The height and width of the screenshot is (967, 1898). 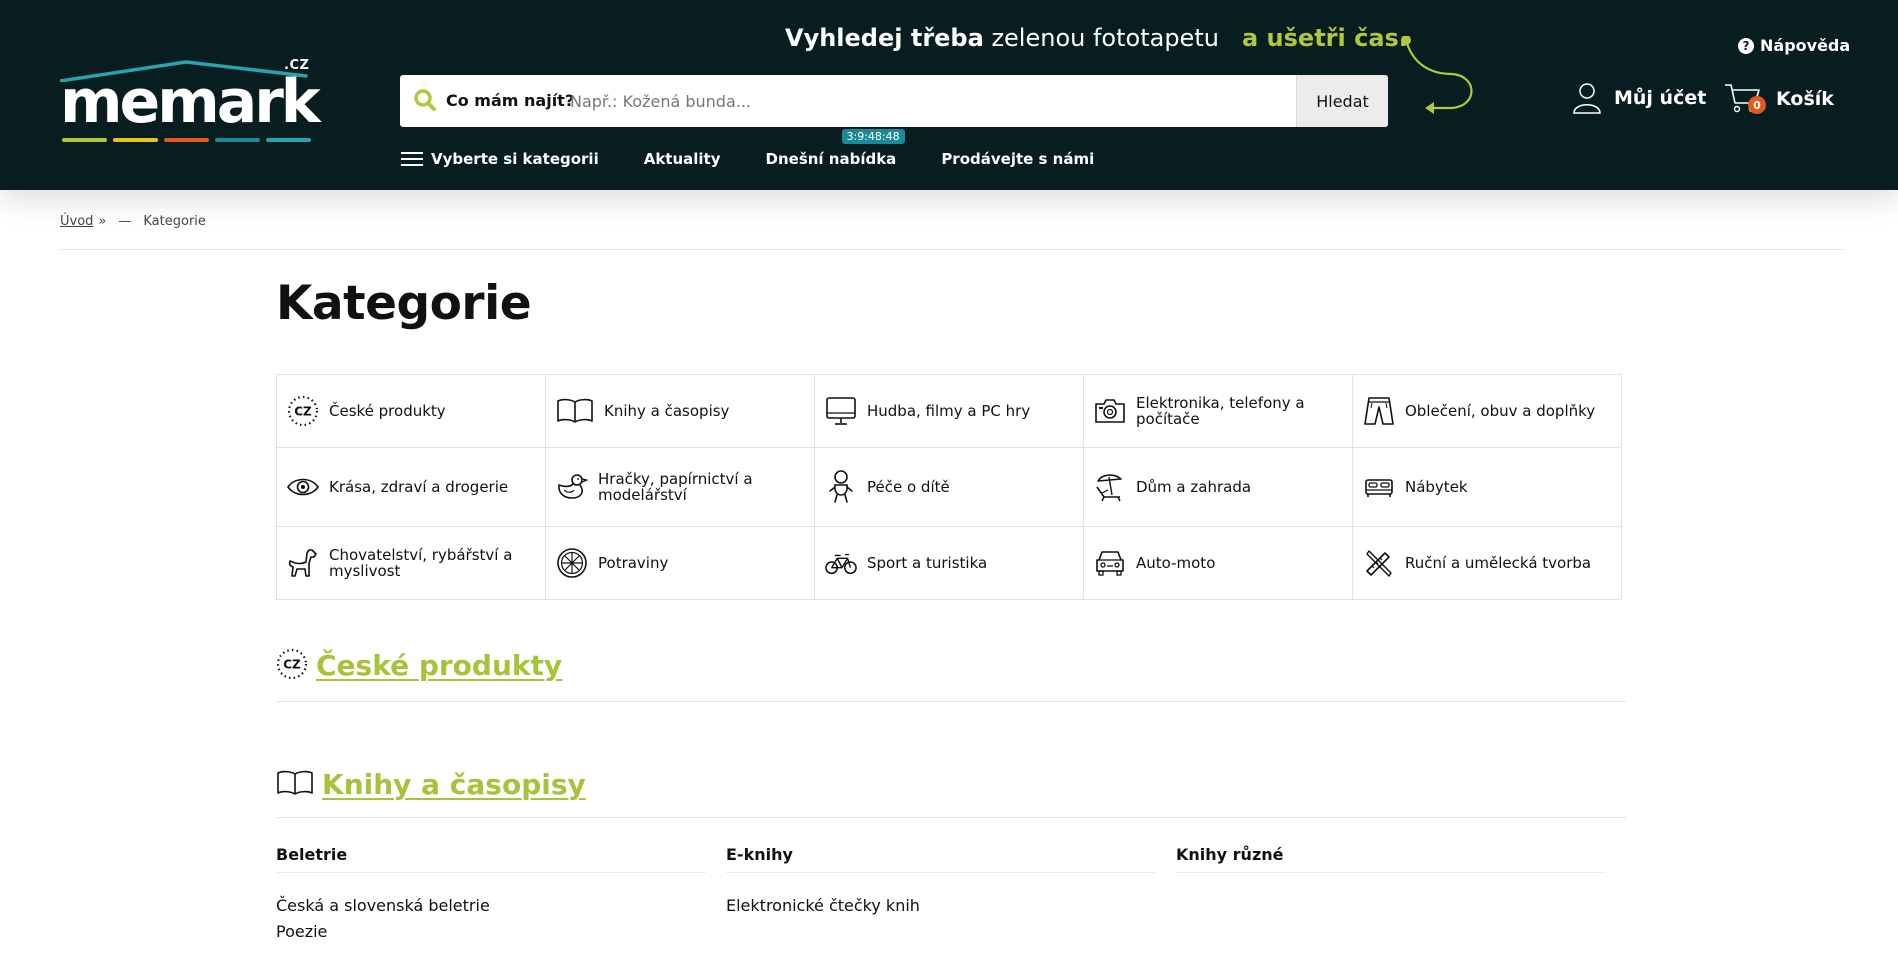 I want to click on site-logo: .CZ memark, so click(x=192, y=101).